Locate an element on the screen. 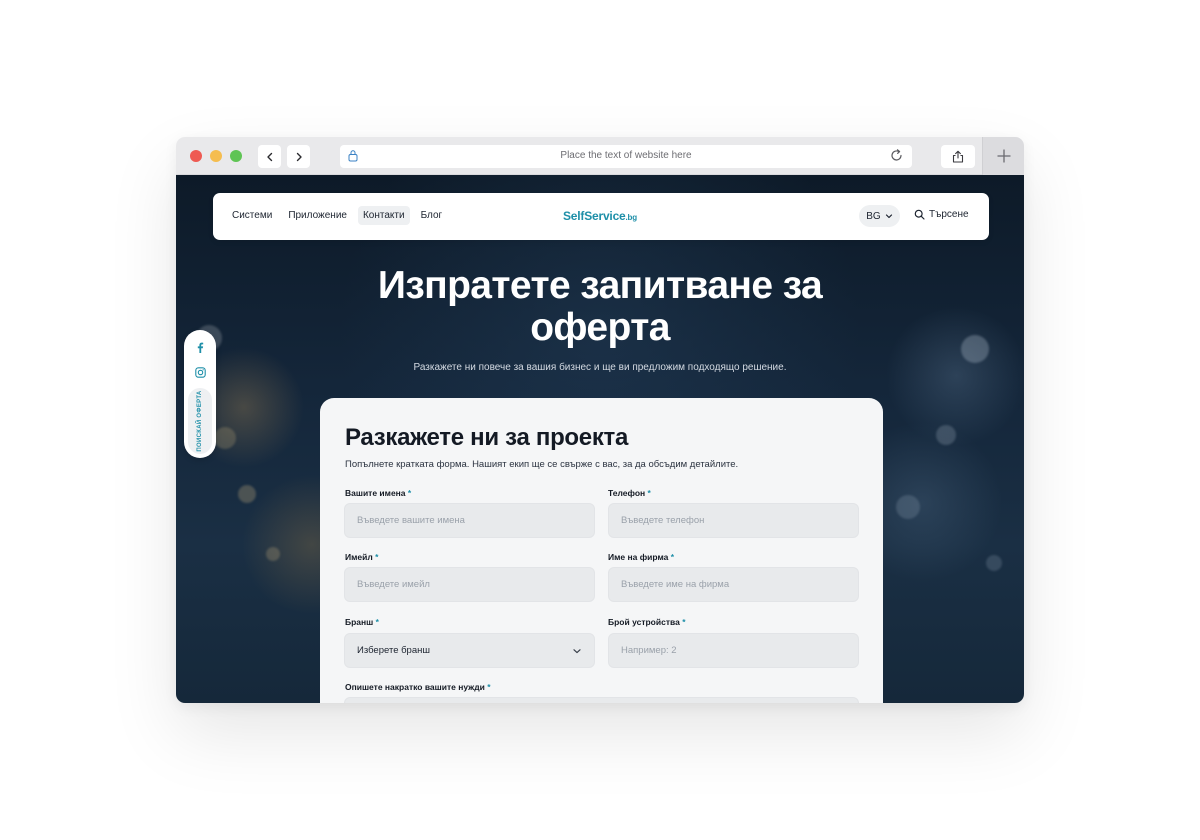 Image resolution: width=1200 pixels, height=840 pixels. name-label-text: Вашите имена is located at coordinates (375, 493).